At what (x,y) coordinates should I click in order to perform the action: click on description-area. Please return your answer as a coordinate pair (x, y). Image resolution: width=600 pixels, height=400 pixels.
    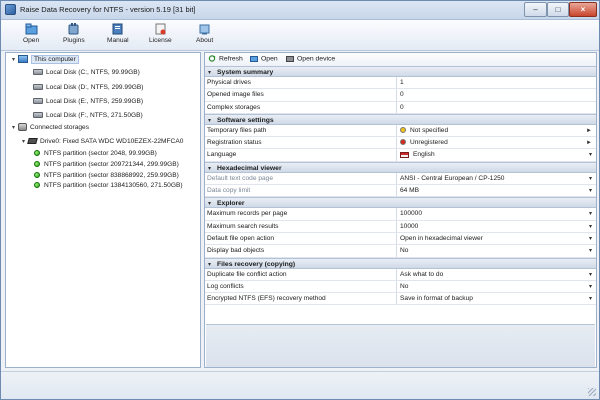
    Looking at the image, I should click on (400, 345).